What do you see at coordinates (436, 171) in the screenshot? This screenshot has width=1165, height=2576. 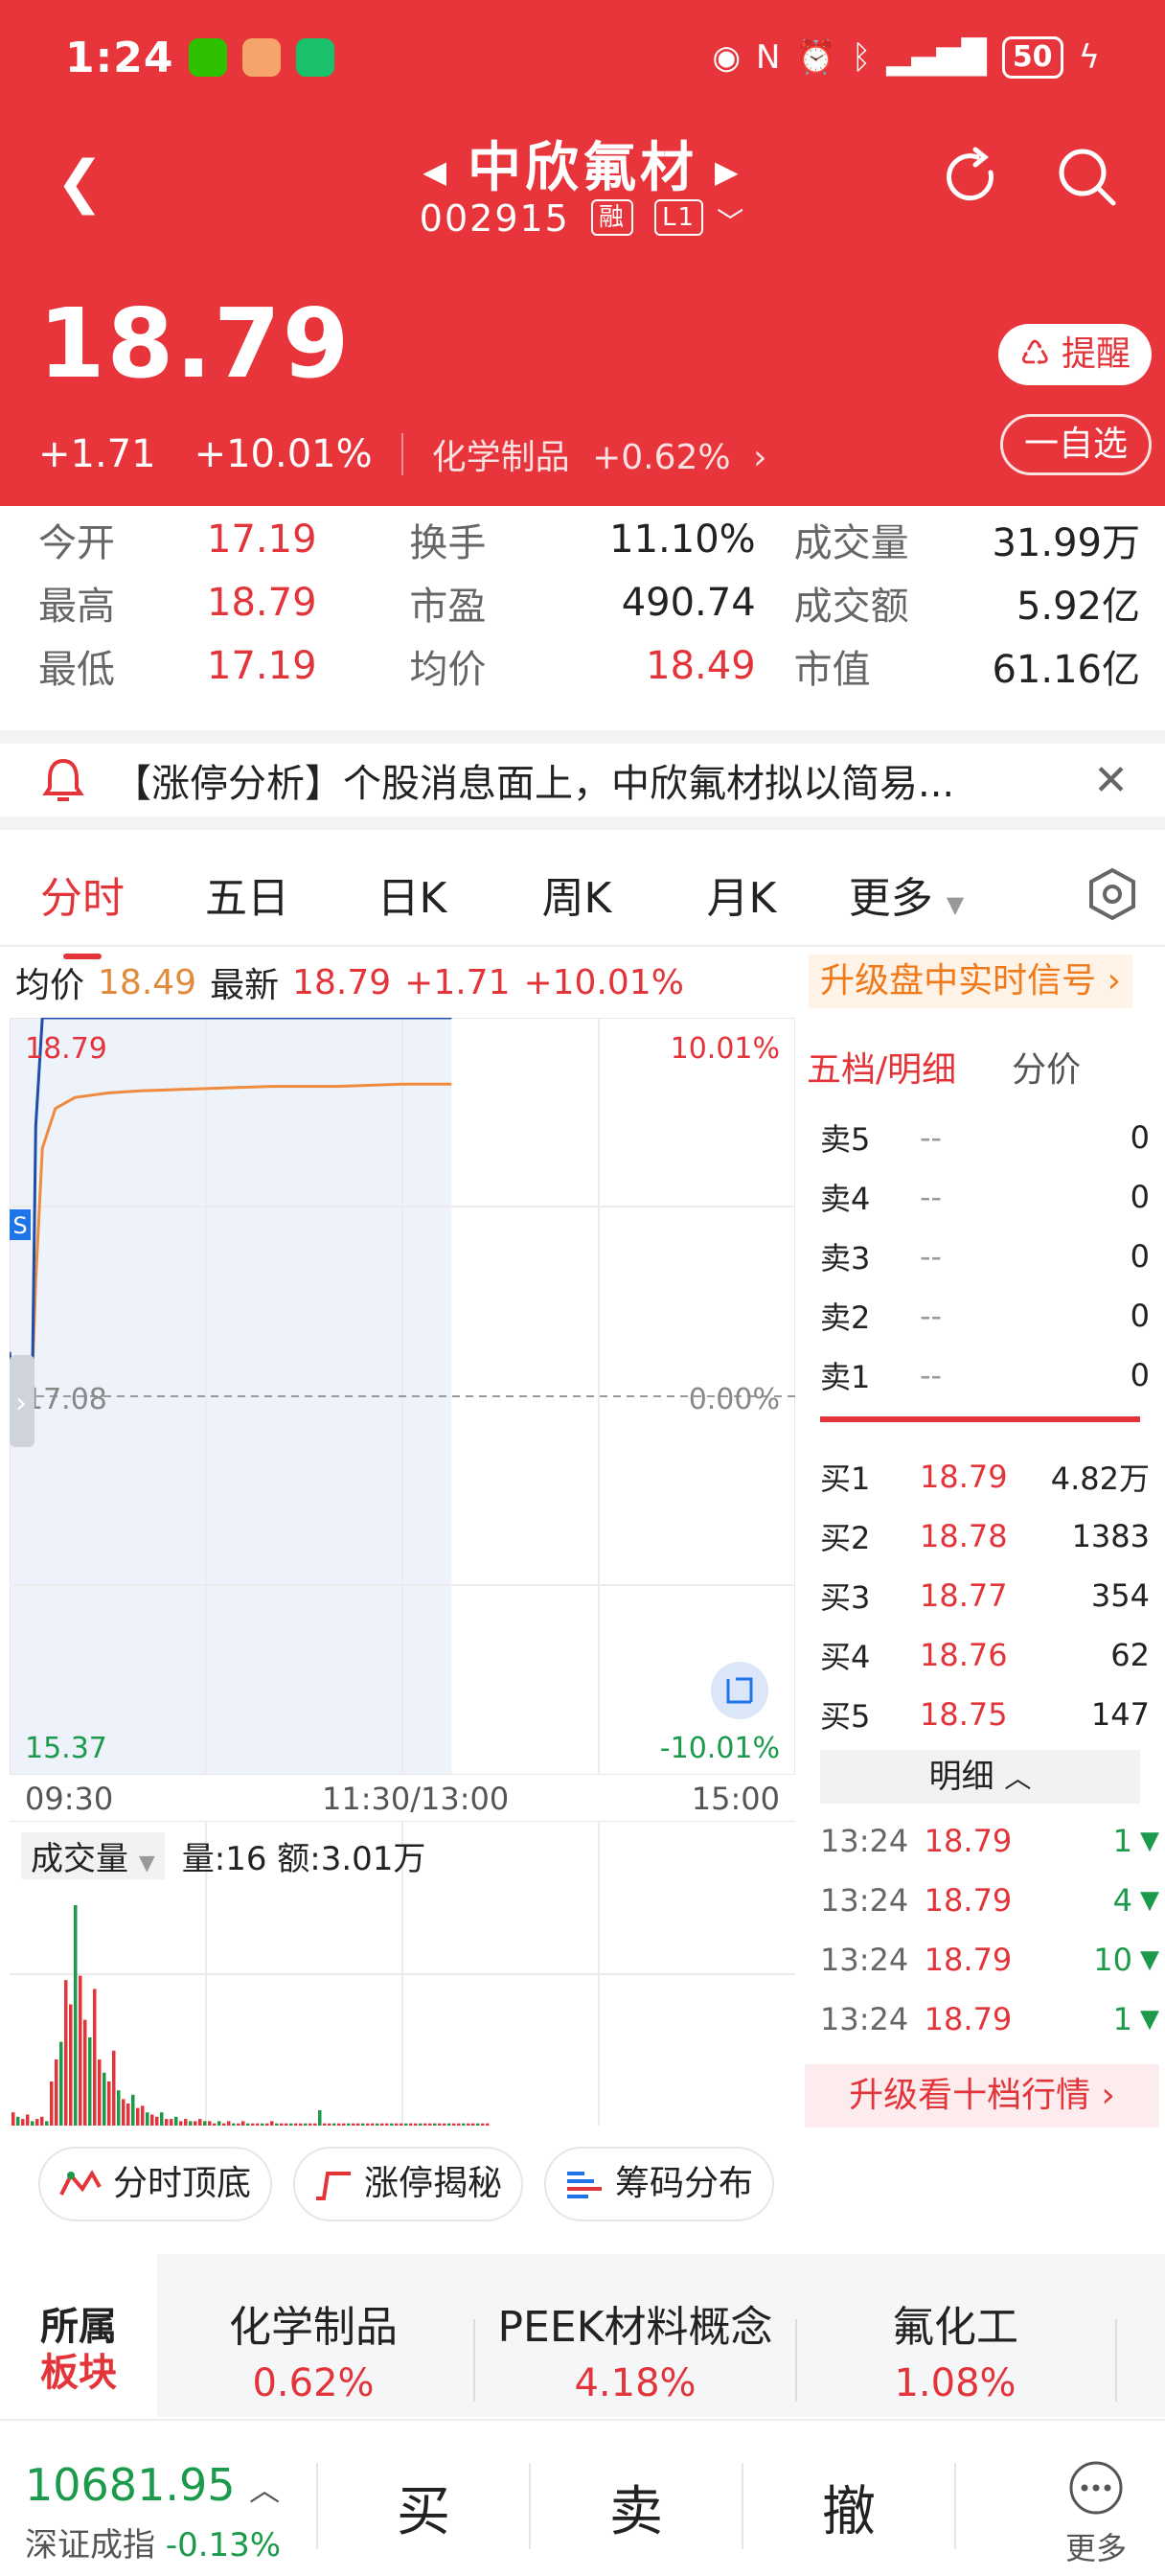 I see `prev-stock-icon: ◀` at bounding box center [436, 171].